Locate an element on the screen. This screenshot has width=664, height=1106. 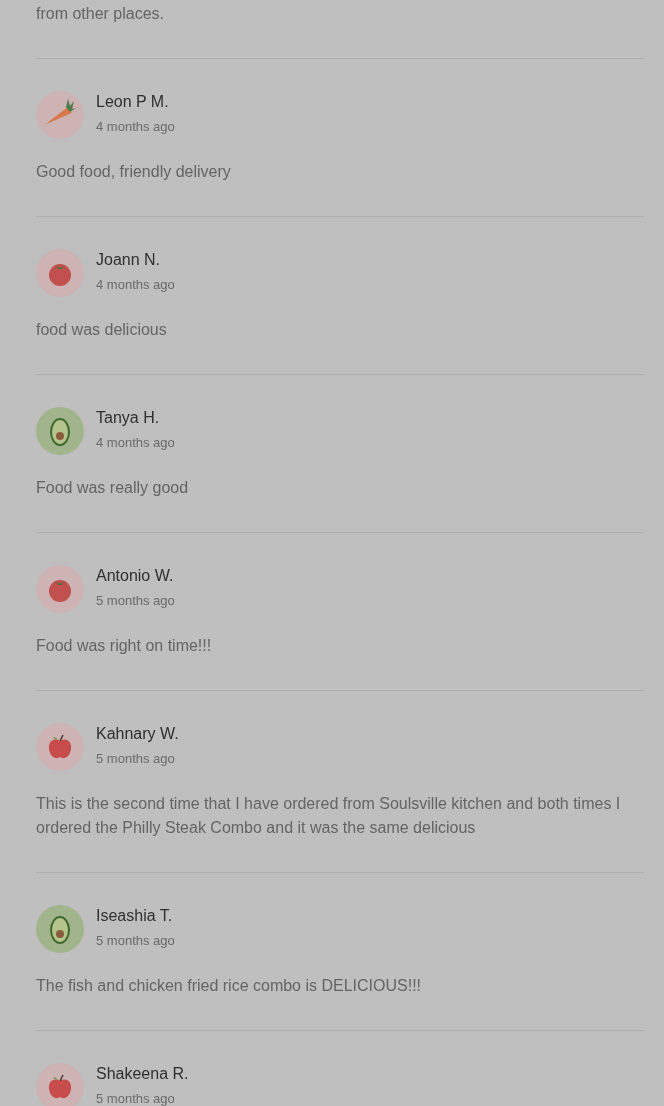
reviewer-name: Shakeena R. is located at coordinates (142, 1074).